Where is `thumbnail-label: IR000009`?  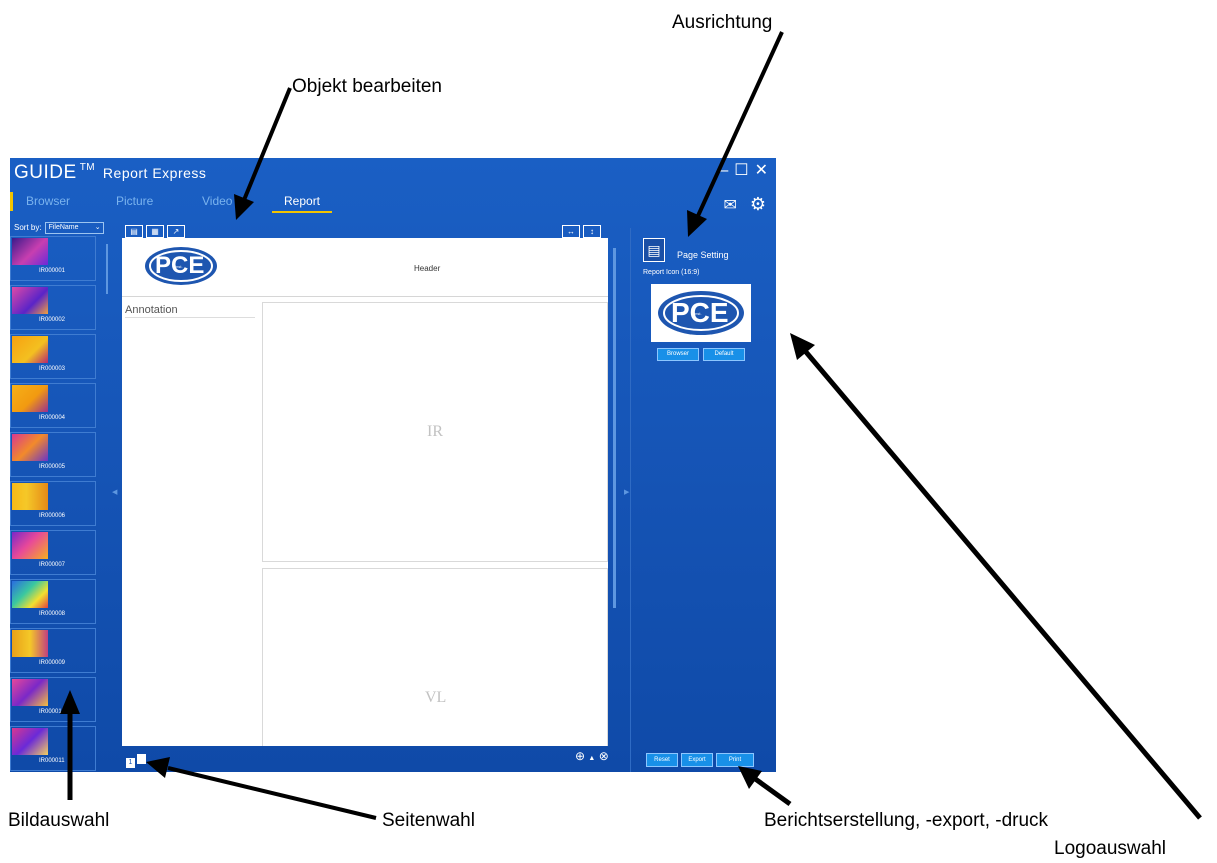 thumbnail-label: IR000009 is located at coordinates (52, 663).